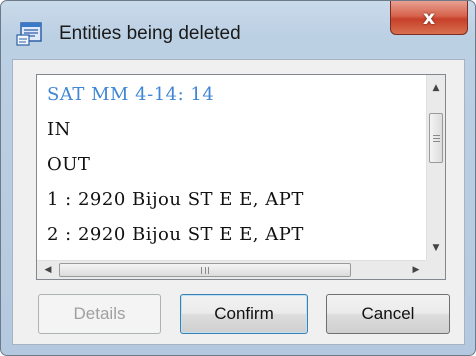  I want to click on scroll-right-icon: ▶, so click(416, 270).